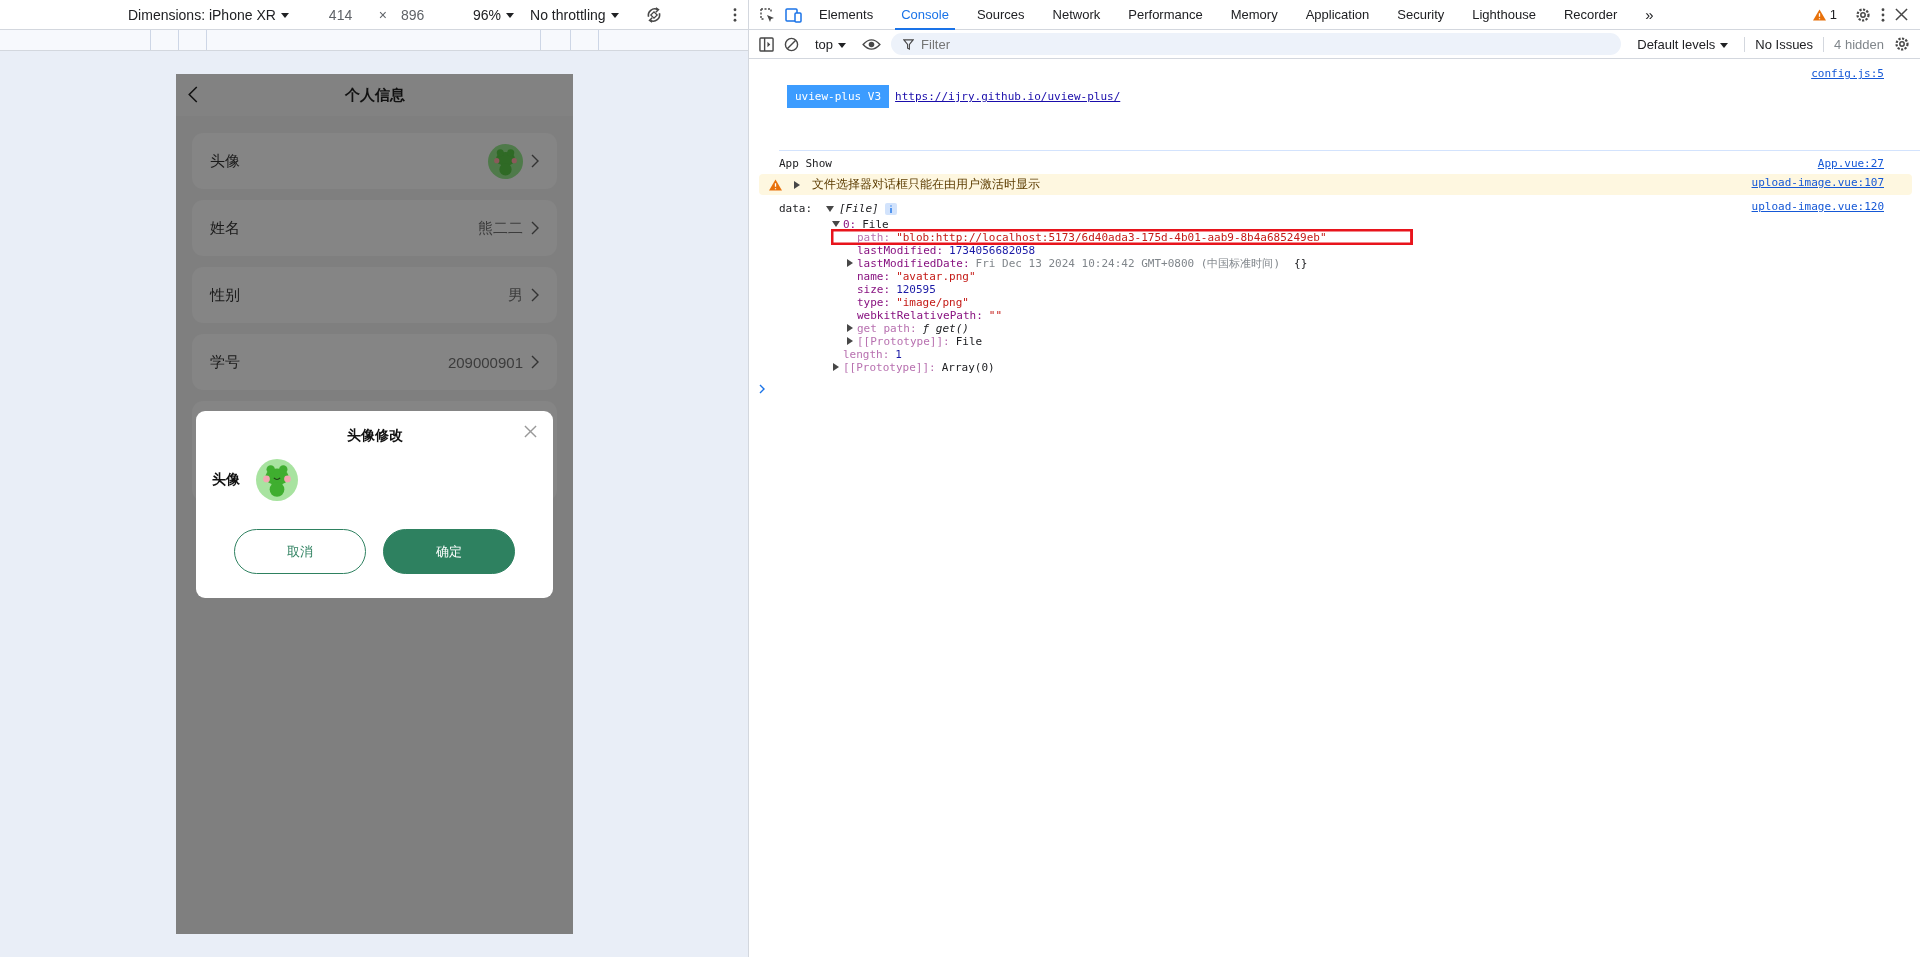  I want to click on row-label: 姓名, so click(225, 228).